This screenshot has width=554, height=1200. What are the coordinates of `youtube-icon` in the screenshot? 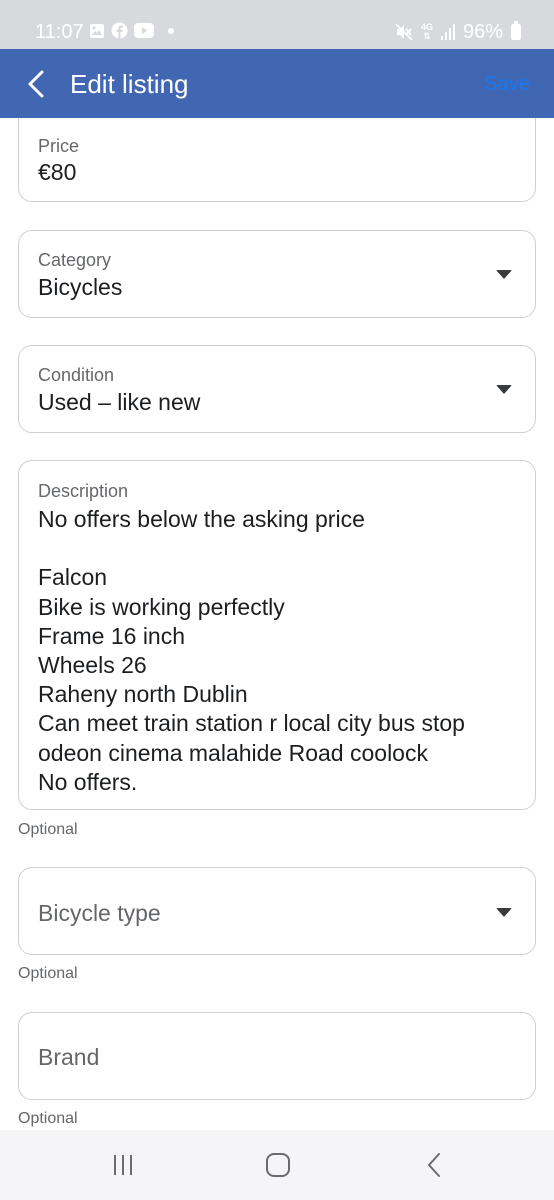 It's located at (144, 30).